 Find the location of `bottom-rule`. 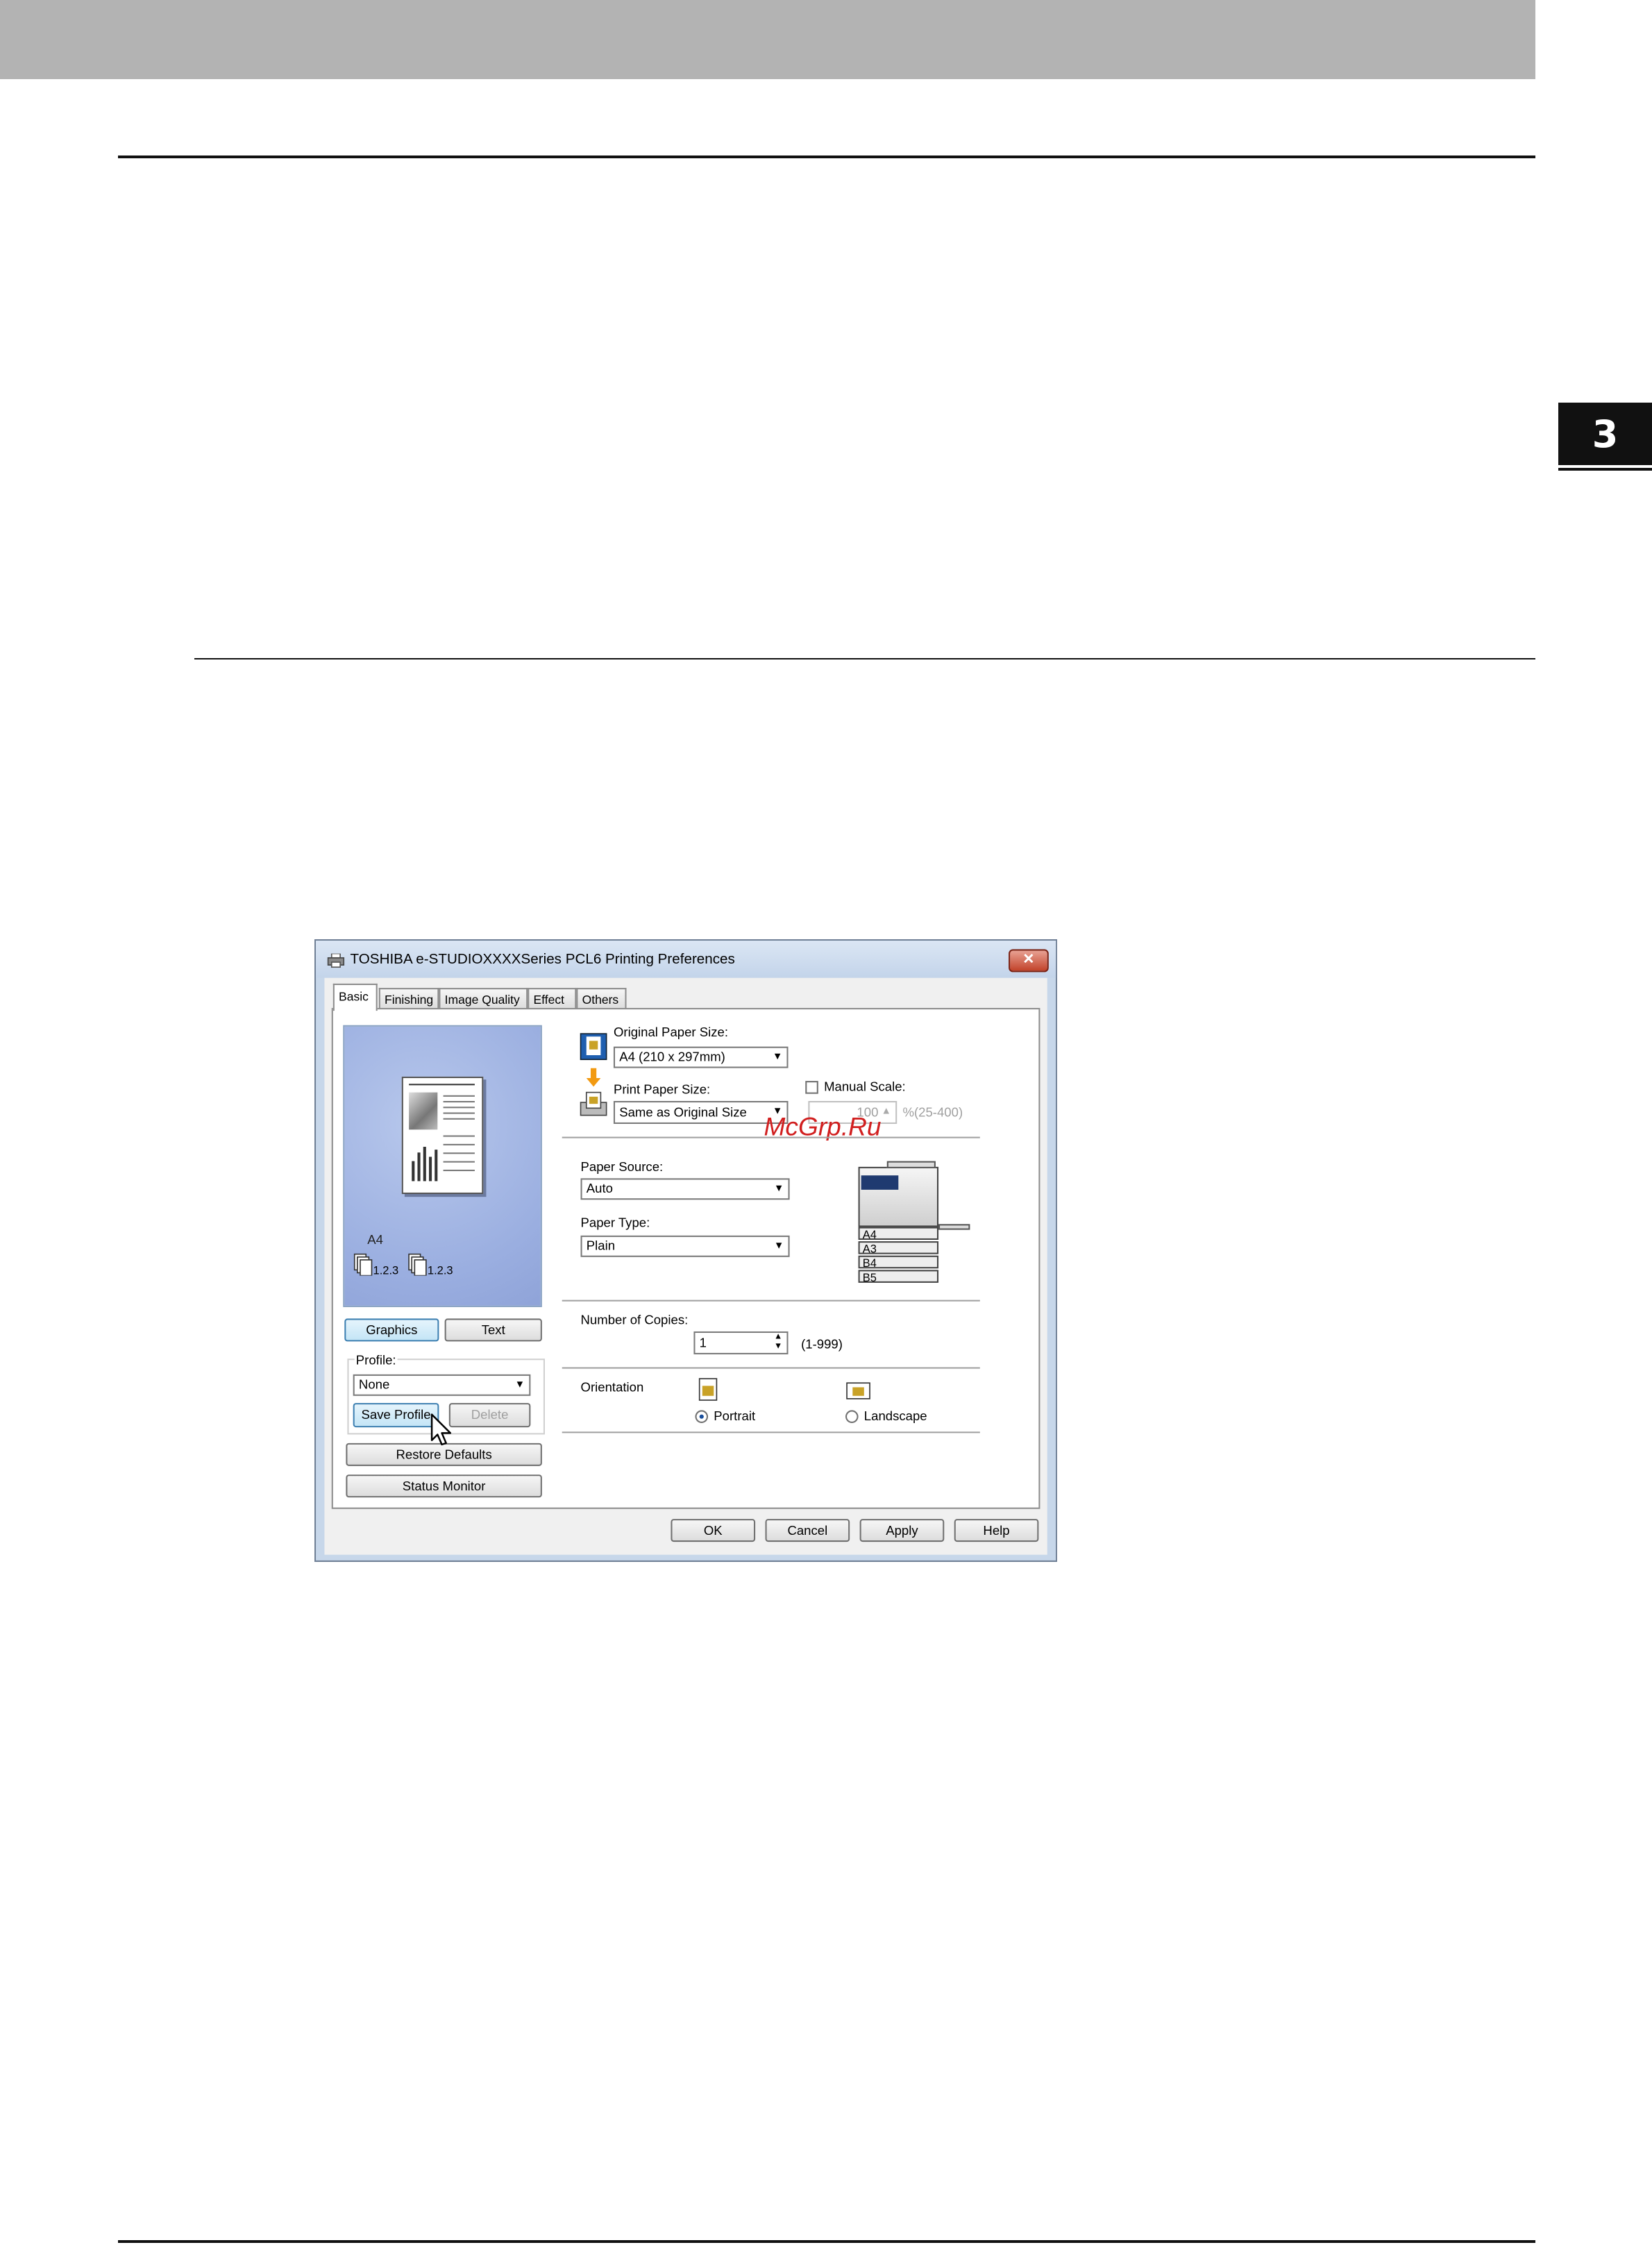

bottom-rule is located at coordinates (826, 2241).